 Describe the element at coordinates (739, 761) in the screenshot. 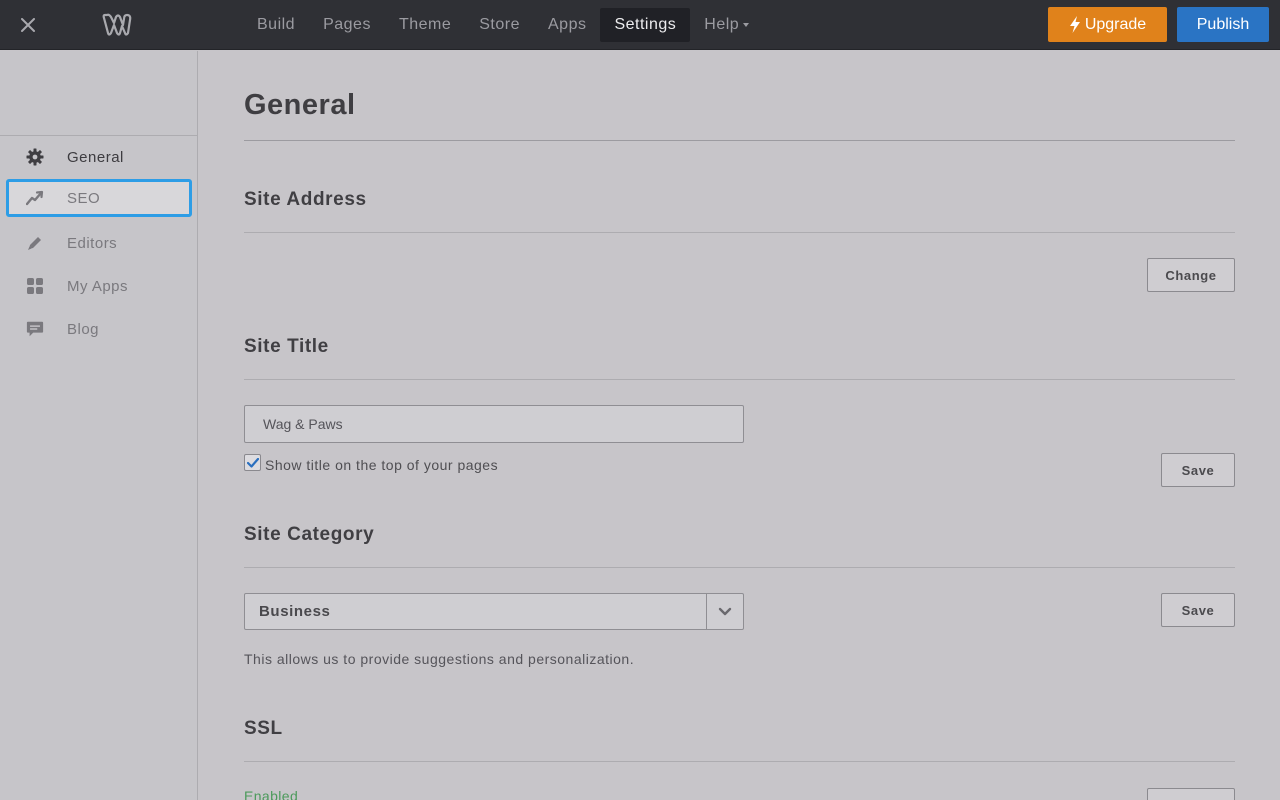

I see `ssl-divider` at that location.